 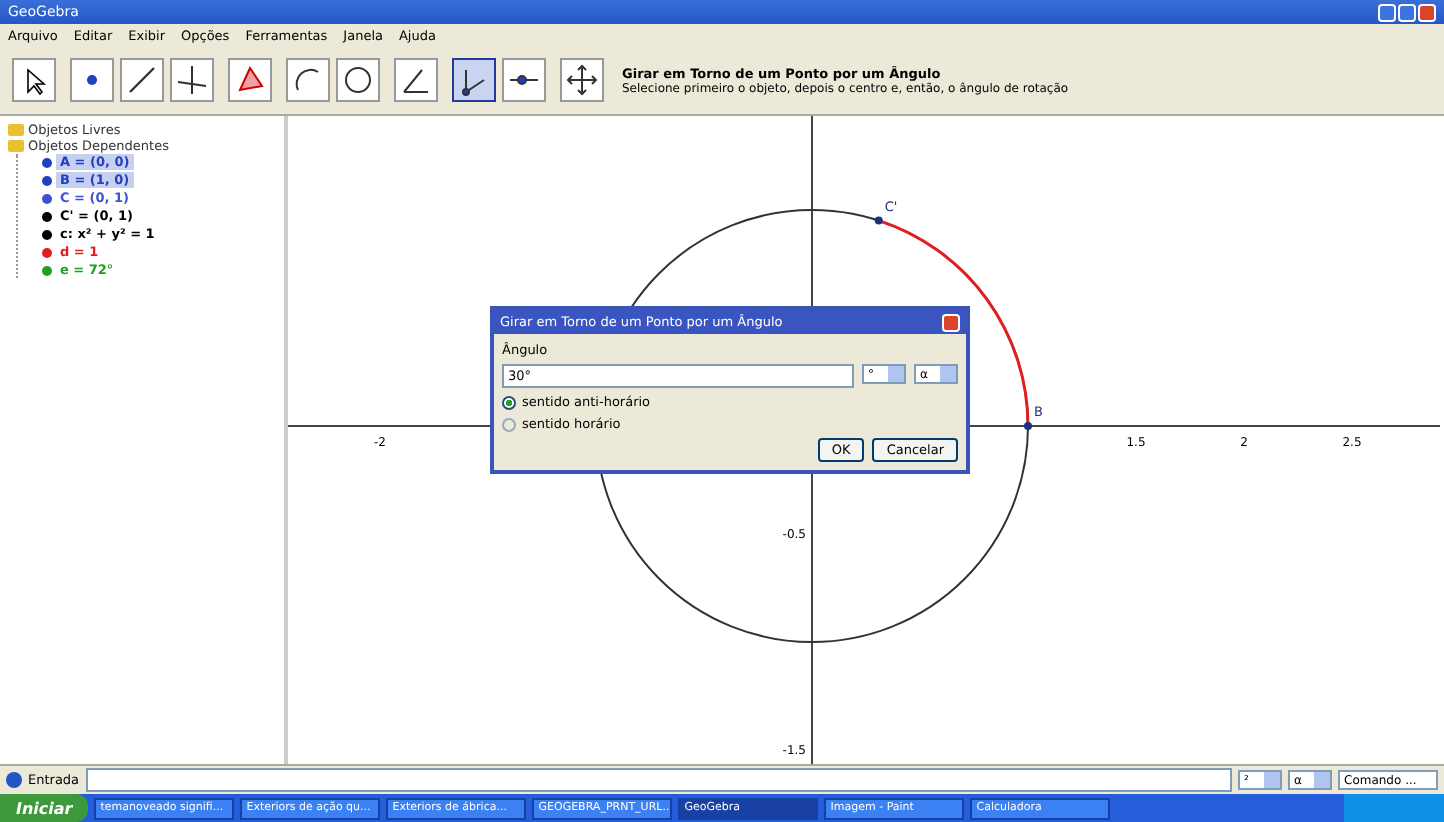 What do you see at coordinates (308, 80) in the screenshot?
I see `arc-tool` at bounding box center [308, 80].